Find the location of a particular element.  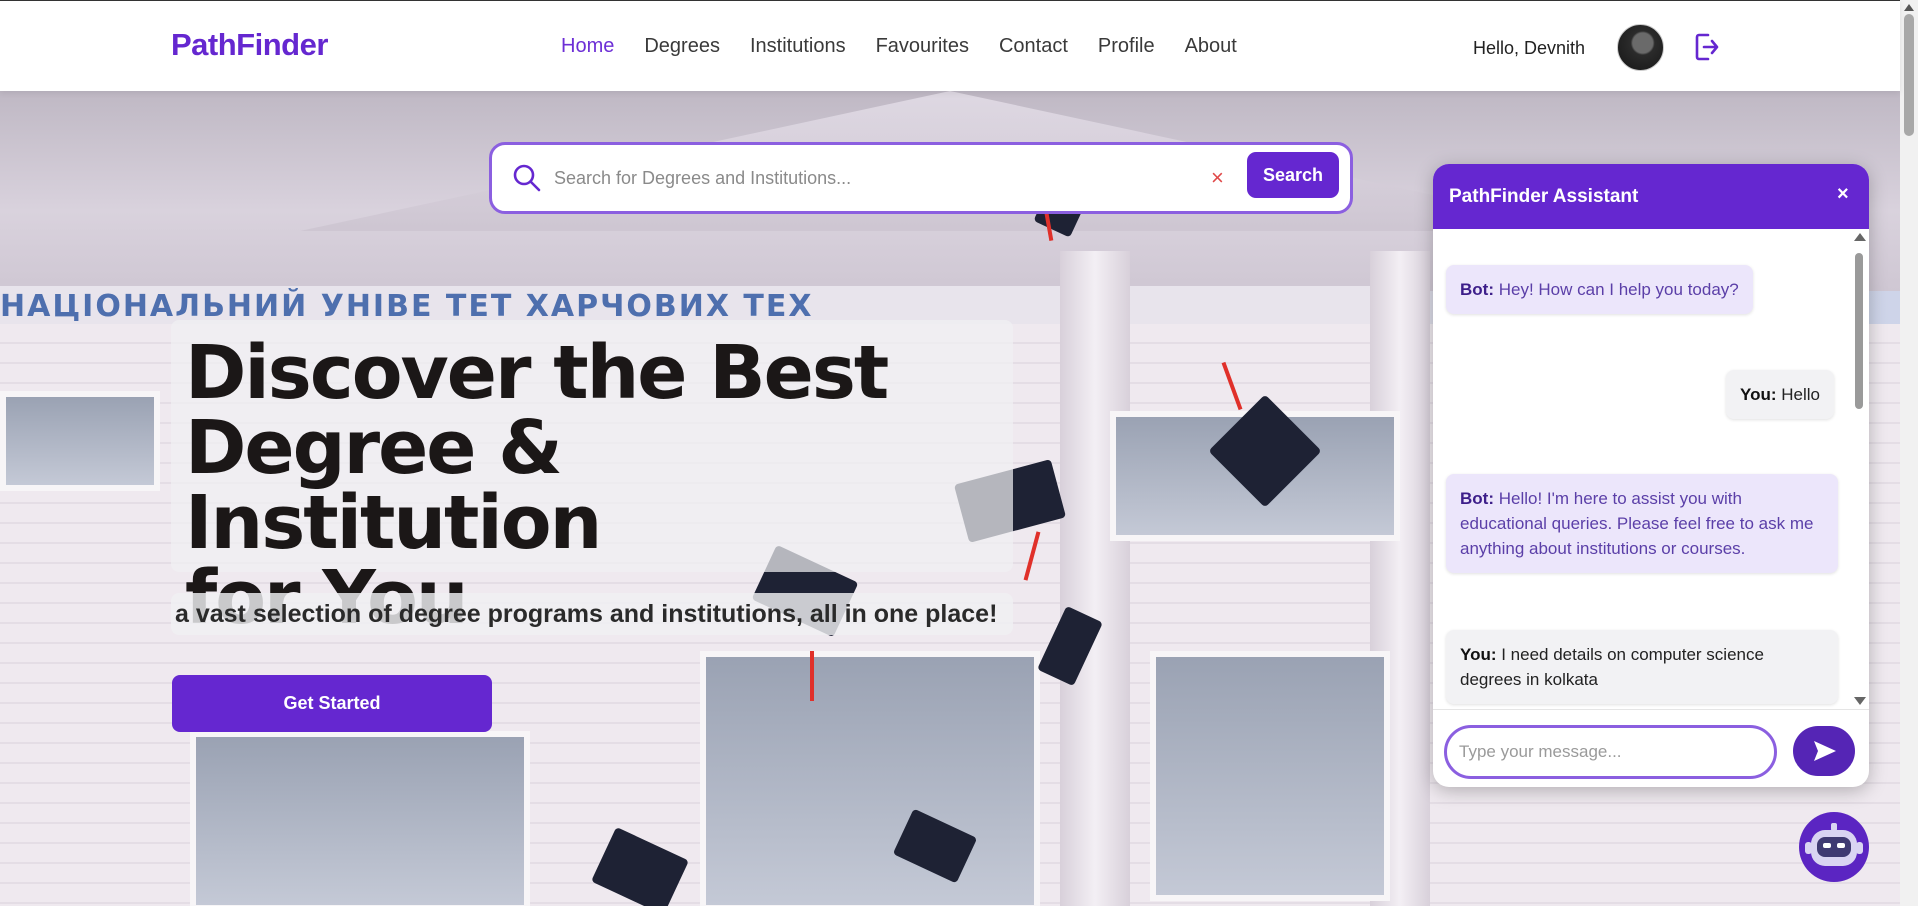

chat-message-user: You: Hello is located at coordinates (1780, 394).